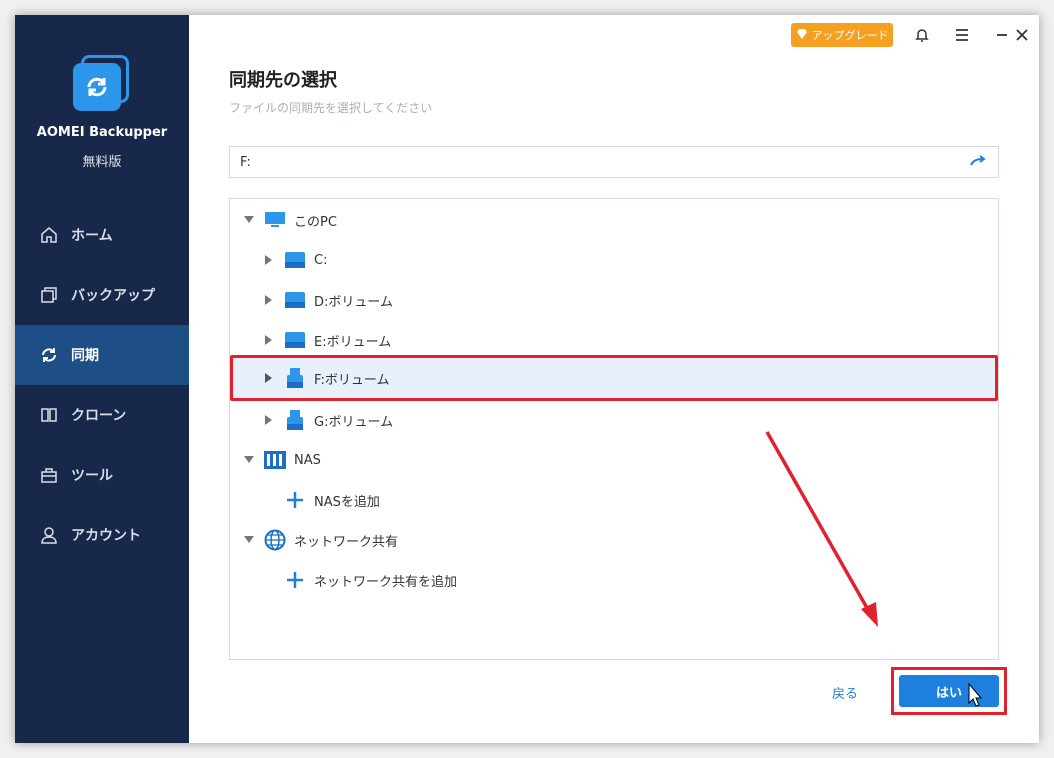 The image size is (1054, 758). What do you see at coordinates (92, 476) in the screenshot?
I see `sidebar-item-label: ツール` at bounding box center [92, 476].